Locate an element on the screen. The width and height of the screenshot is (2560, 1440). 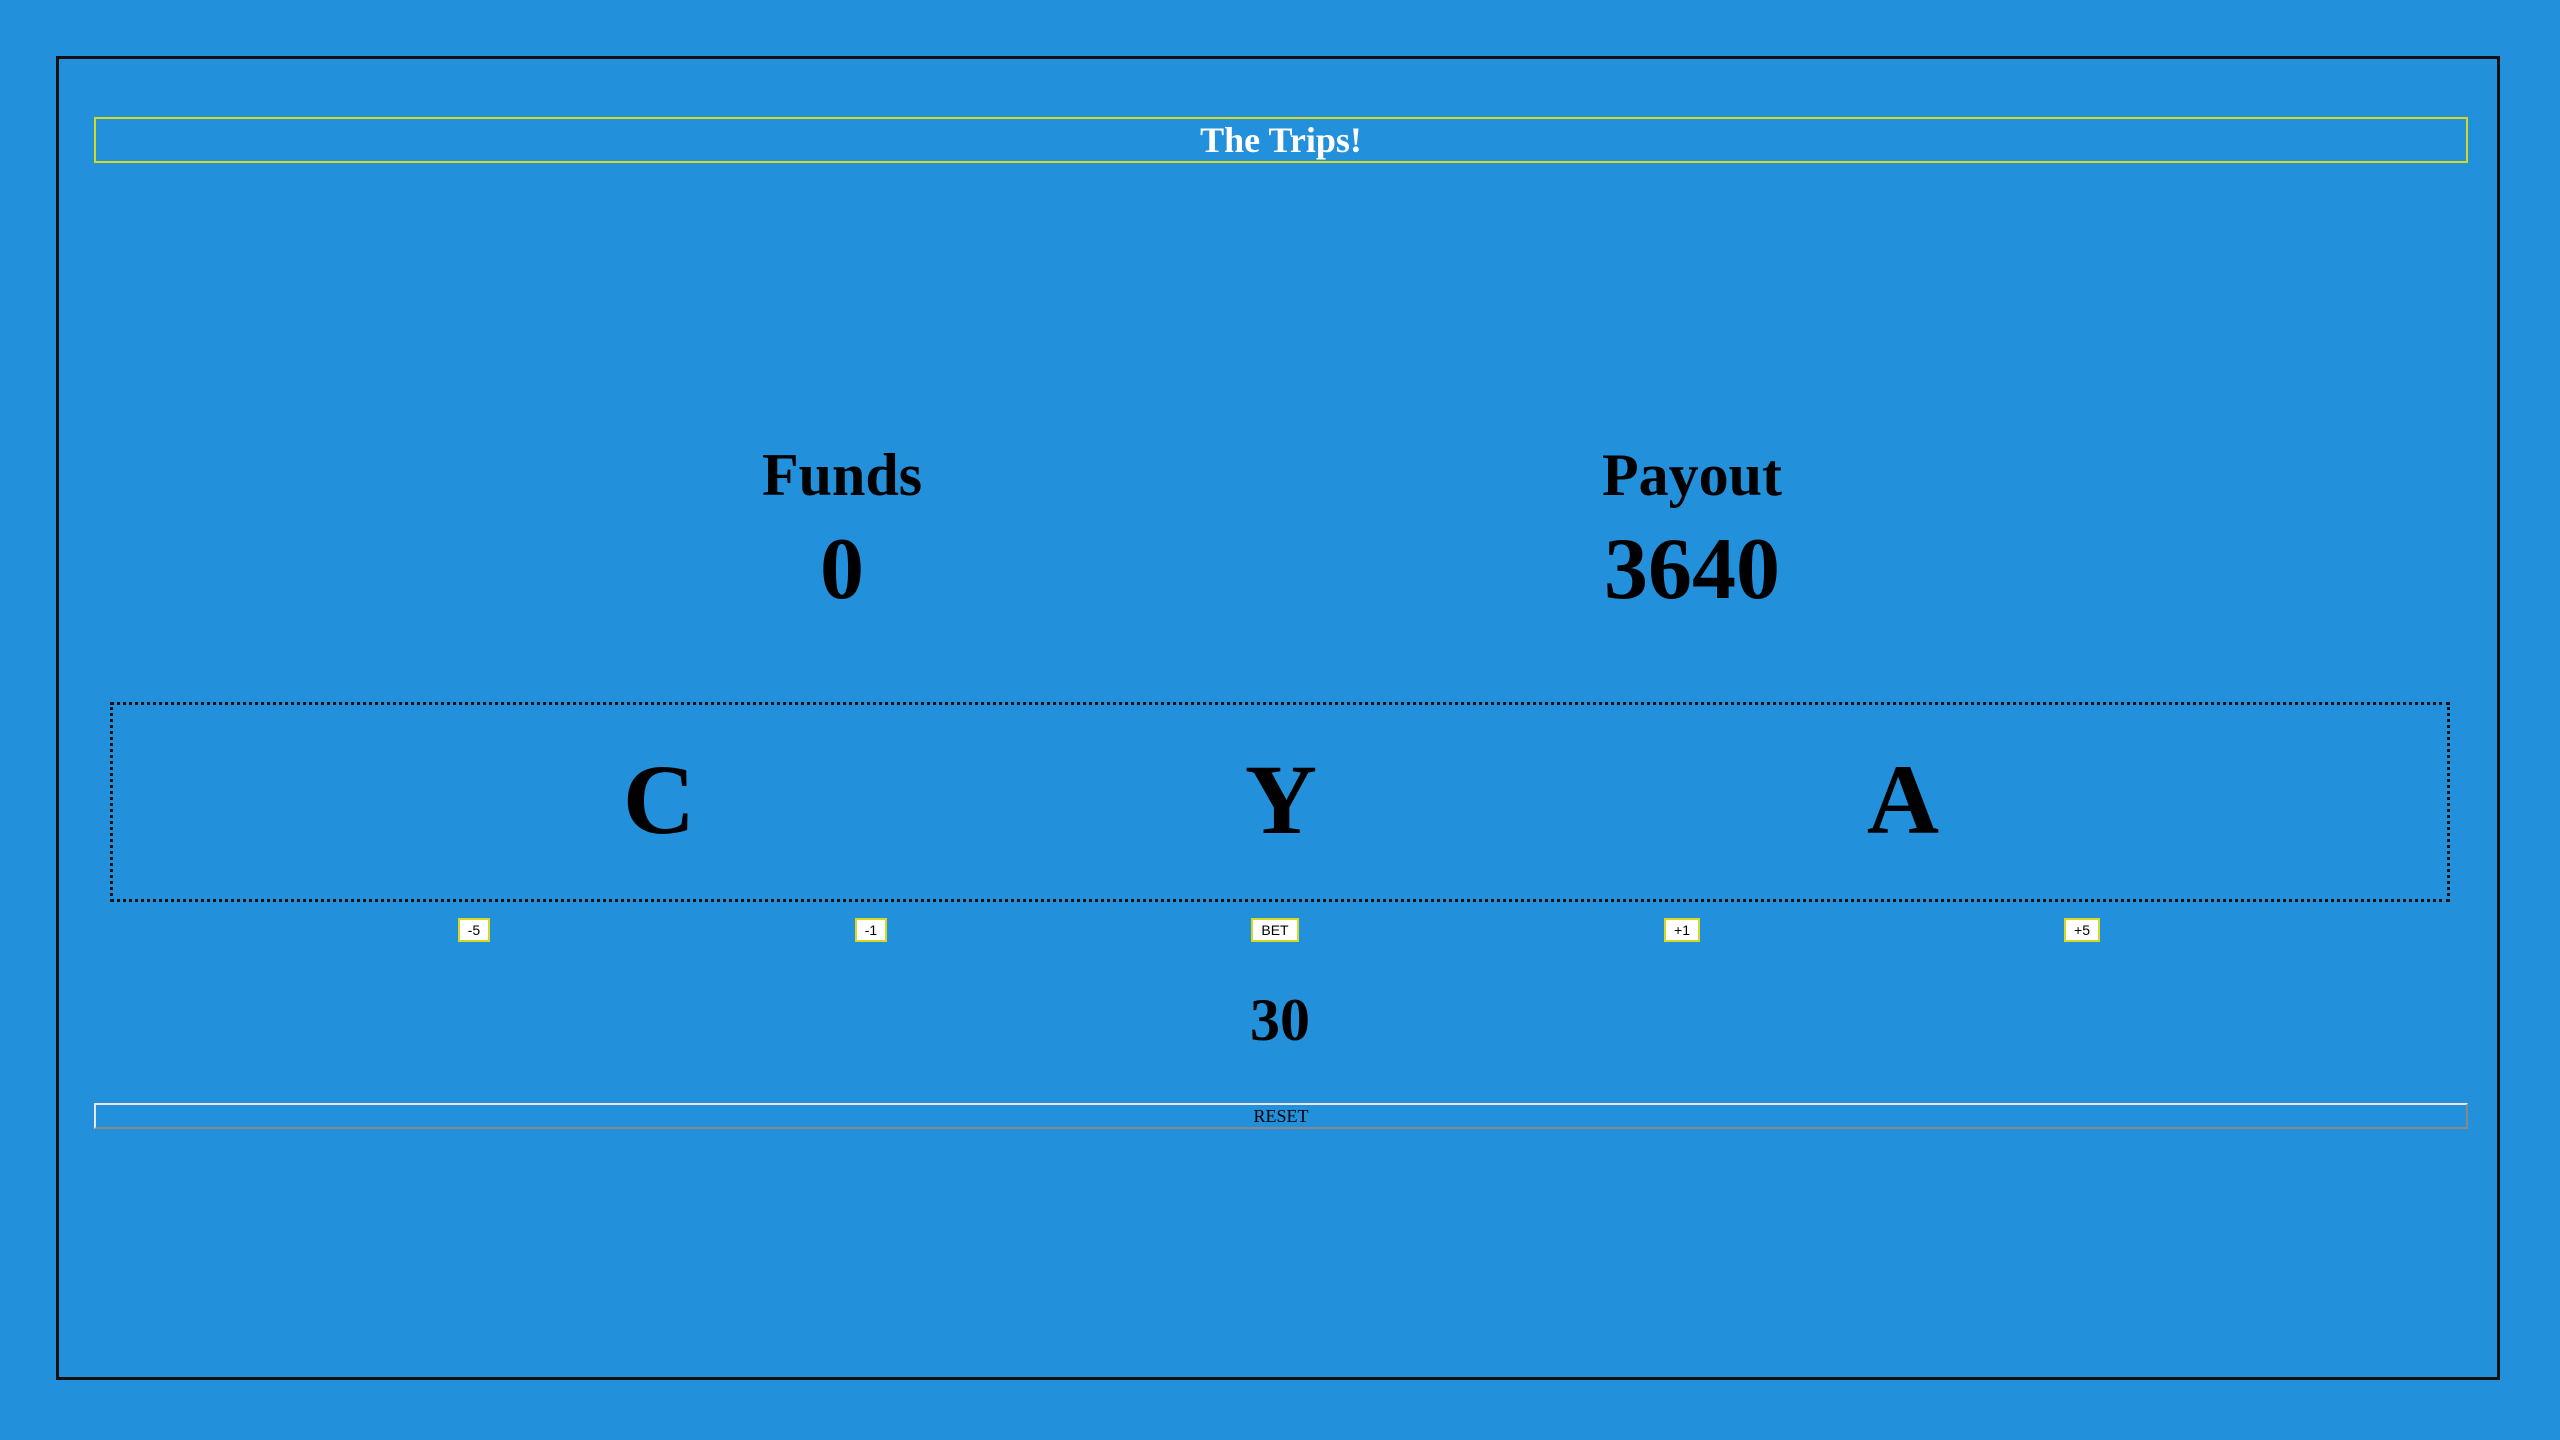
payout-value: 3640 is located at coordinates (1692, 569).